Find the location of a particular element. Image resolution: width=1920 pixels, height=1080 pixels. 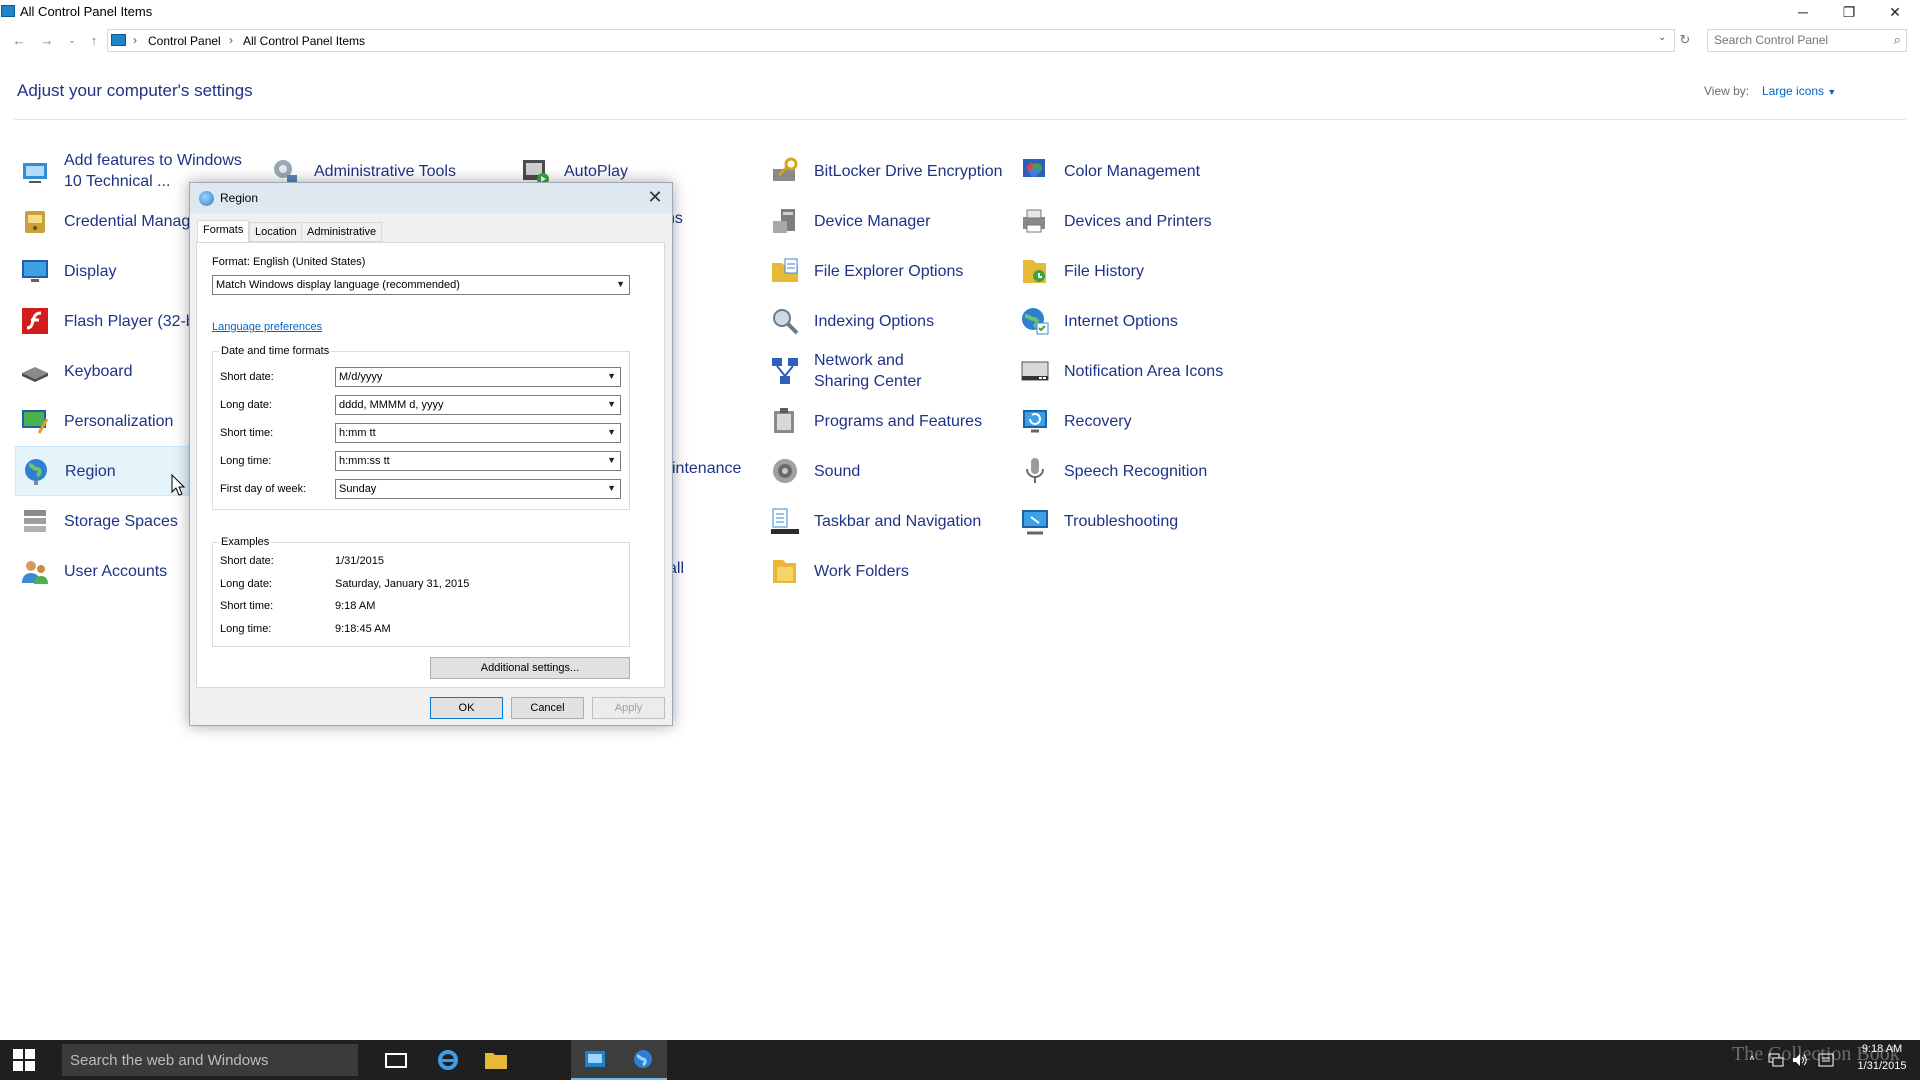

cp-item-color-management: Color Management is located at coordinates (1135, 171).